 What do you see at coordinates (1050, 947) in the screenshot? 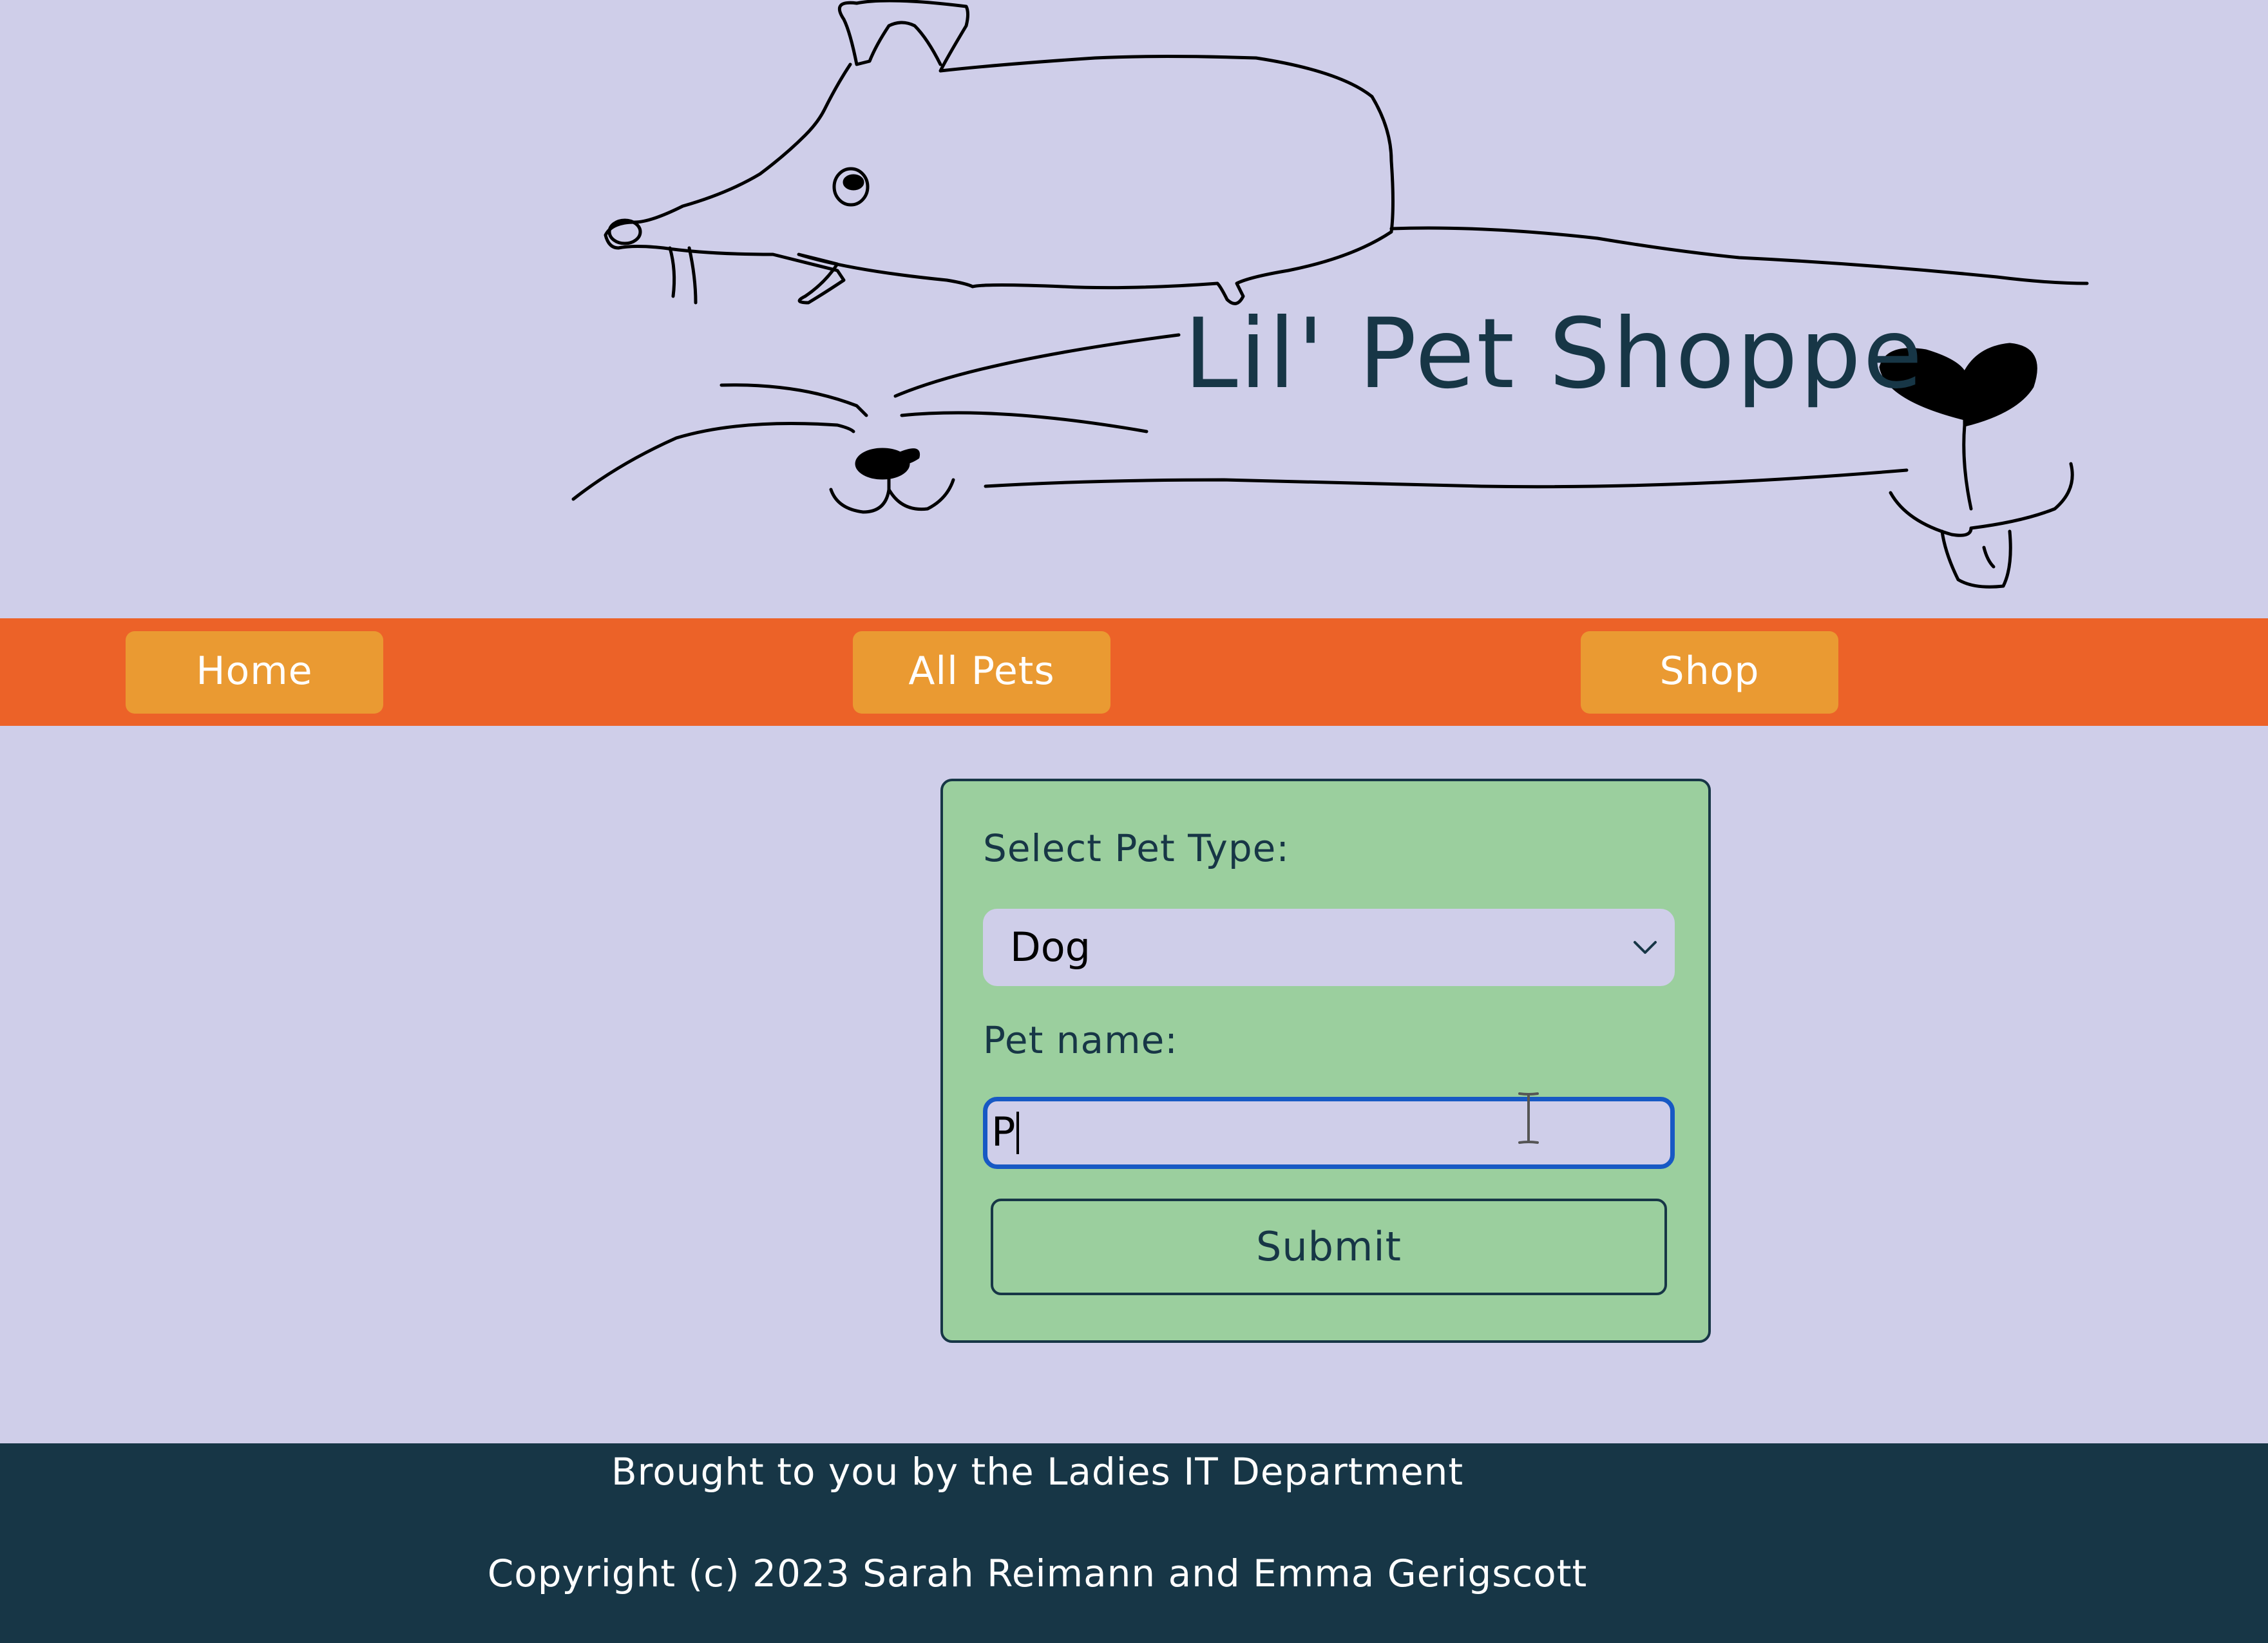
I see `pet-type-selected-value: Dog` at bounding box center [1050, 947].